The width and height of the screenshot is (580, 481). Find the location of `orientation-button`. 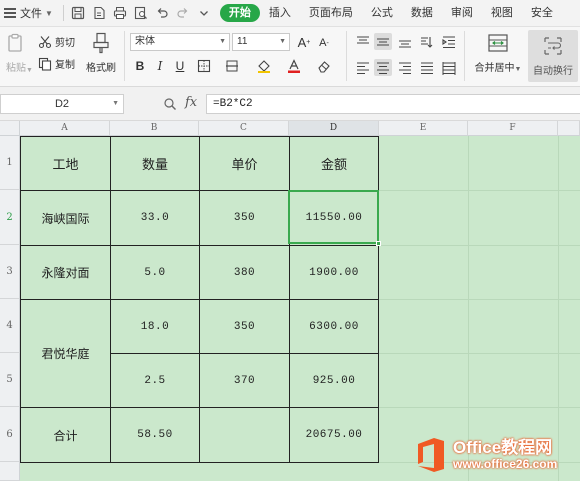

orientation-button is located at coordinates (427, 41).